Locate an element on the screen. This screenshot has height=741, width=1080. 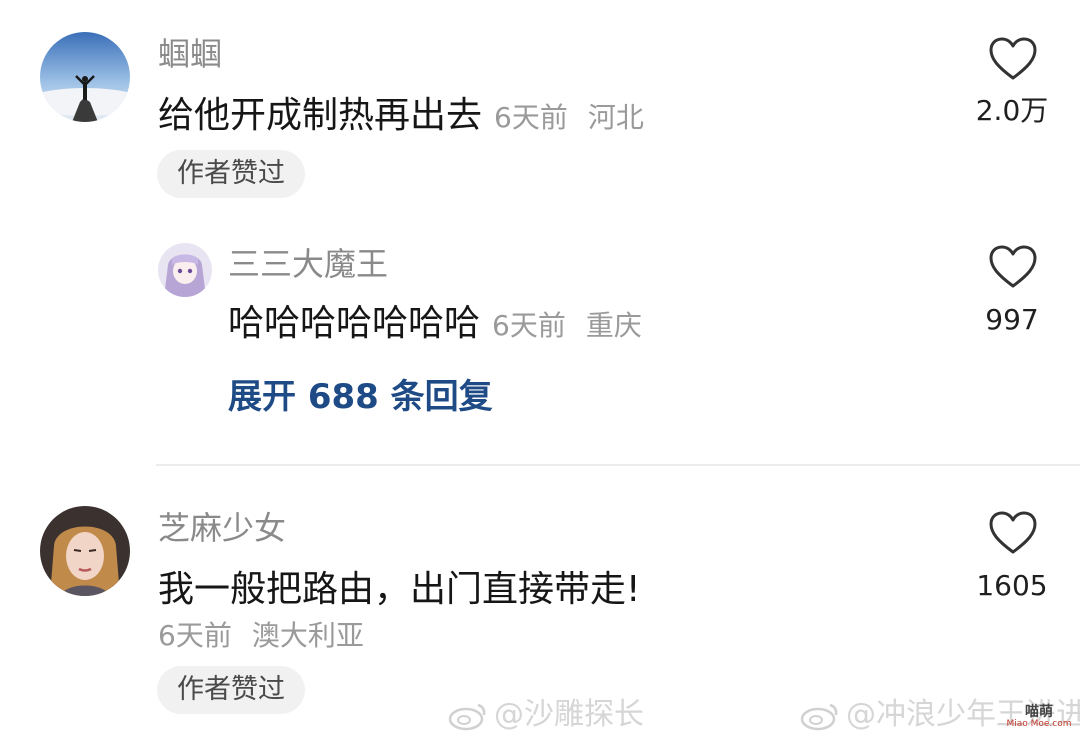
username-commenter-1: 蝈蝈 is located at coordinates (190, 54).